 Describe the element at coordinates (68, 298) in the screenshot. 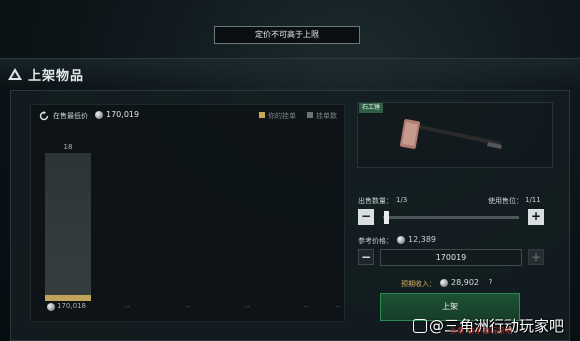

I see `chart-bar-mine` at that location.